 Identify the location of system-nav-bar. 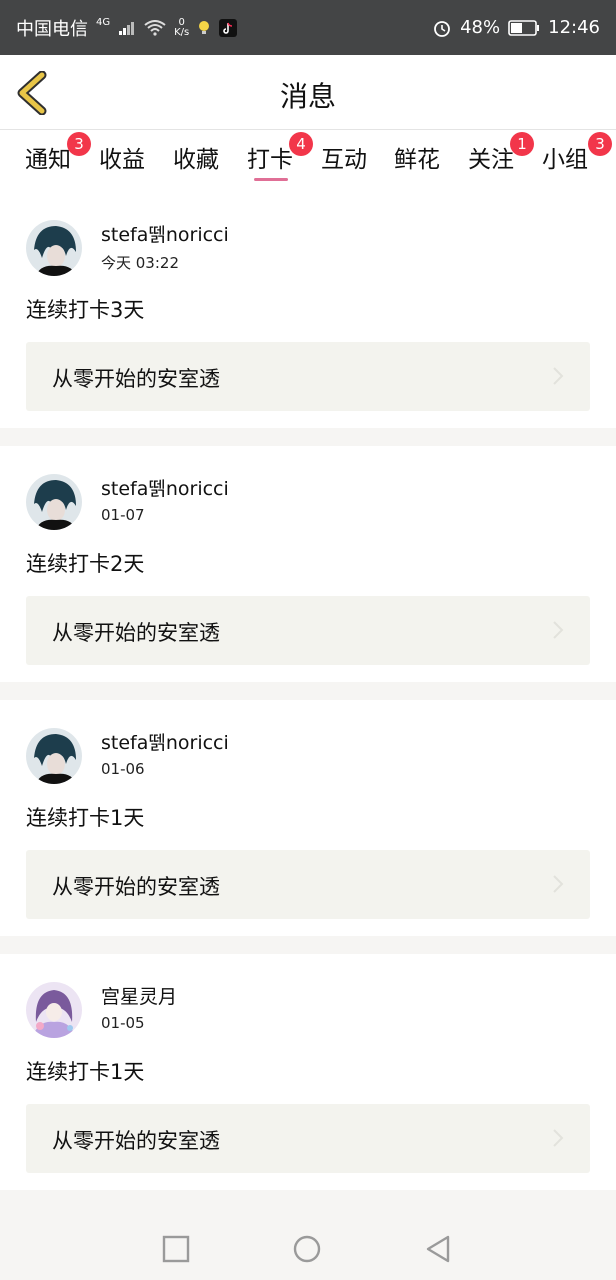
(308, 1249).